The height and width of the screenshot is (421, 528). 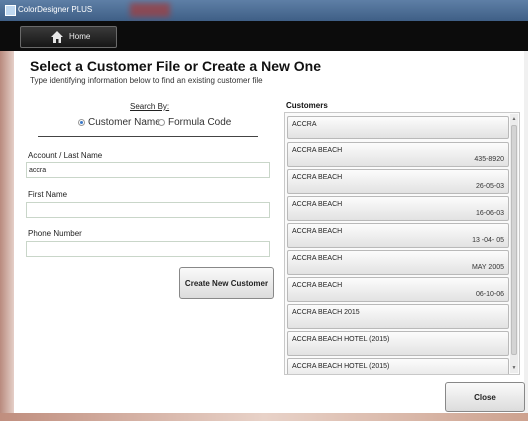 What do you see at coordinates (80, 36) in the screenshot?
I see `home-label: Home` at bounding box center [80, 36].